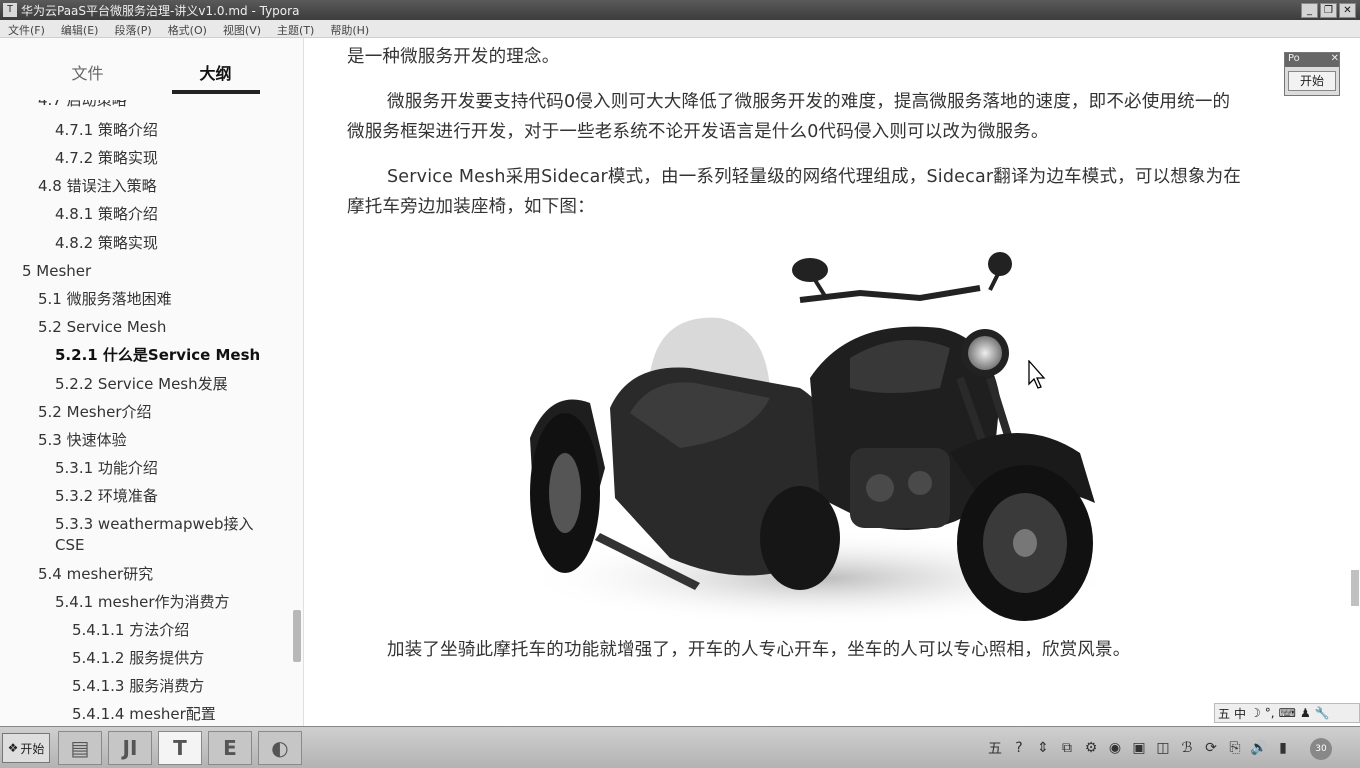 The width and height of the screenshot is (1360, 768). What do you see at coordinates (242, 28) in the screenshot?
I see `menu-view: 视图(V)` at bounding box center [242, 28].